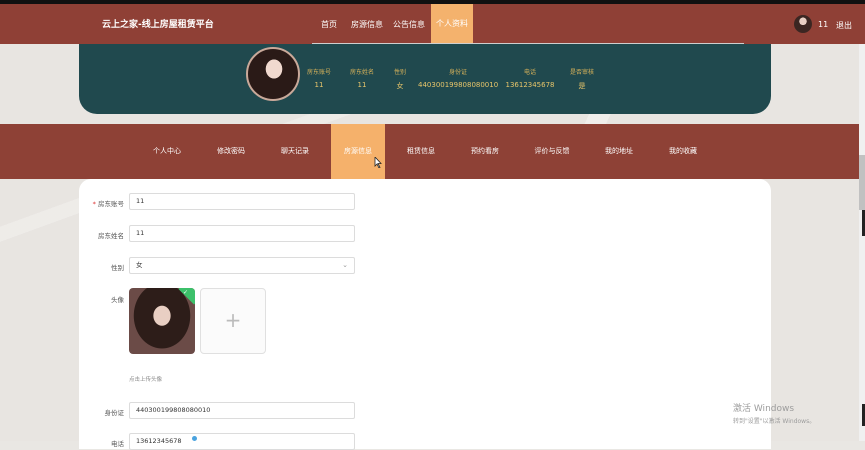 Image resolution: width=865 pixels, height=450 pixels. Describe the element at coordinates (242, 410) in the screenshot. I see `idcard-field: 440300199808080010` at that location.